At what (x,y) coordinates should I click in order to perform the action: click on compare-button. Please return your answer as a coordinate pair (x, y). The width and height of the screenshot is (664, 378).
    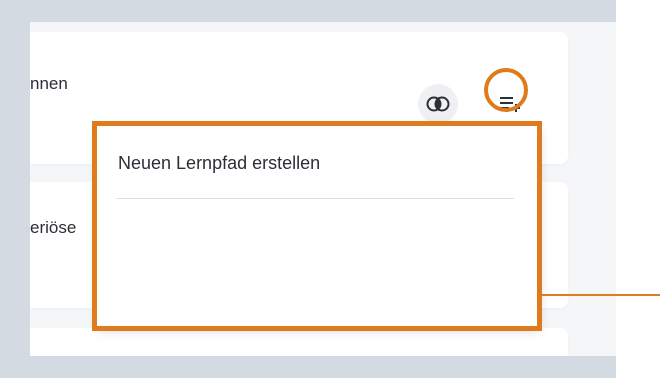
    Looking at the image, I should click on (438, 104).